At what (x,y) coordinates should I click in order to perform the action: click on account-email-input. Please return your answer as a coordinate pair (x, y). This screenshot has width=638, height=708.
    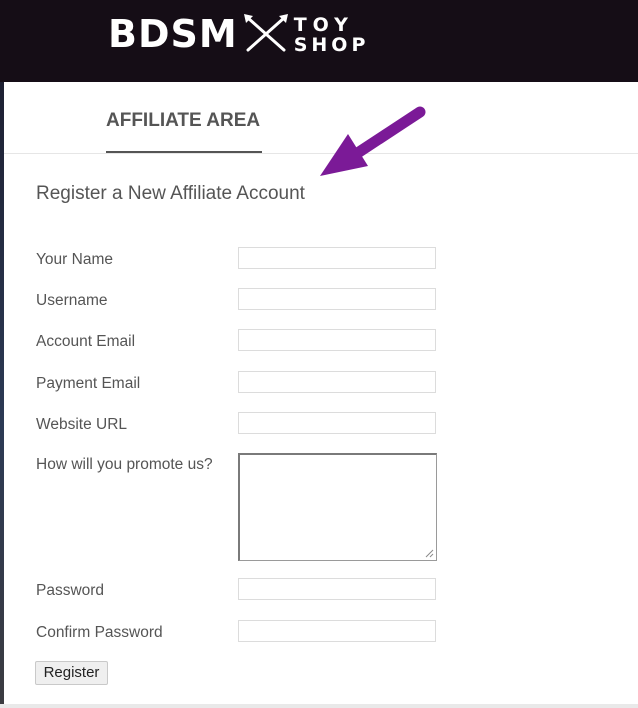
    Looking at the image, I should click on (337, 340).